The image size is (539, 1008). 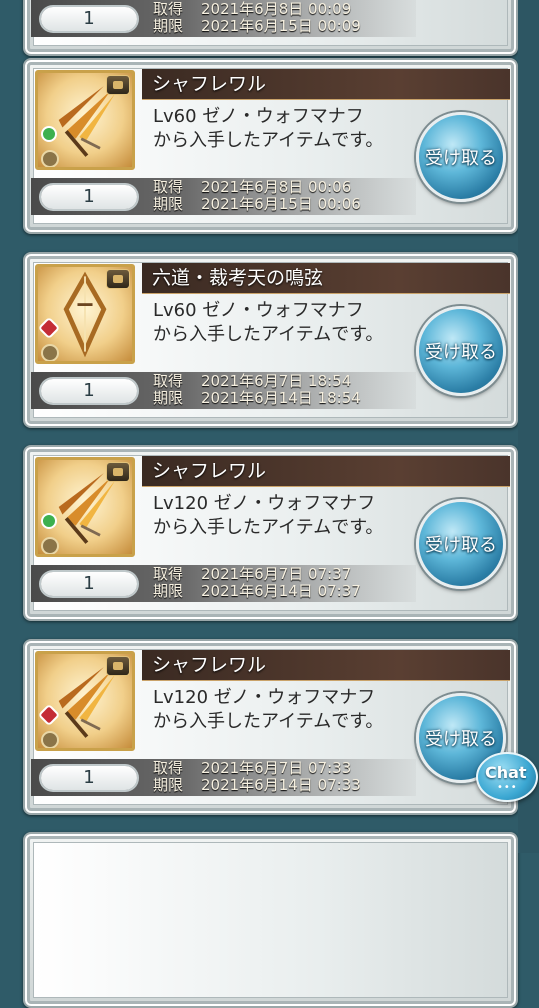 I want to click on date-info: 取得 2021年6月7日 07:37 期限 2021年6月14日 07:37, so click(x=257, y=583).